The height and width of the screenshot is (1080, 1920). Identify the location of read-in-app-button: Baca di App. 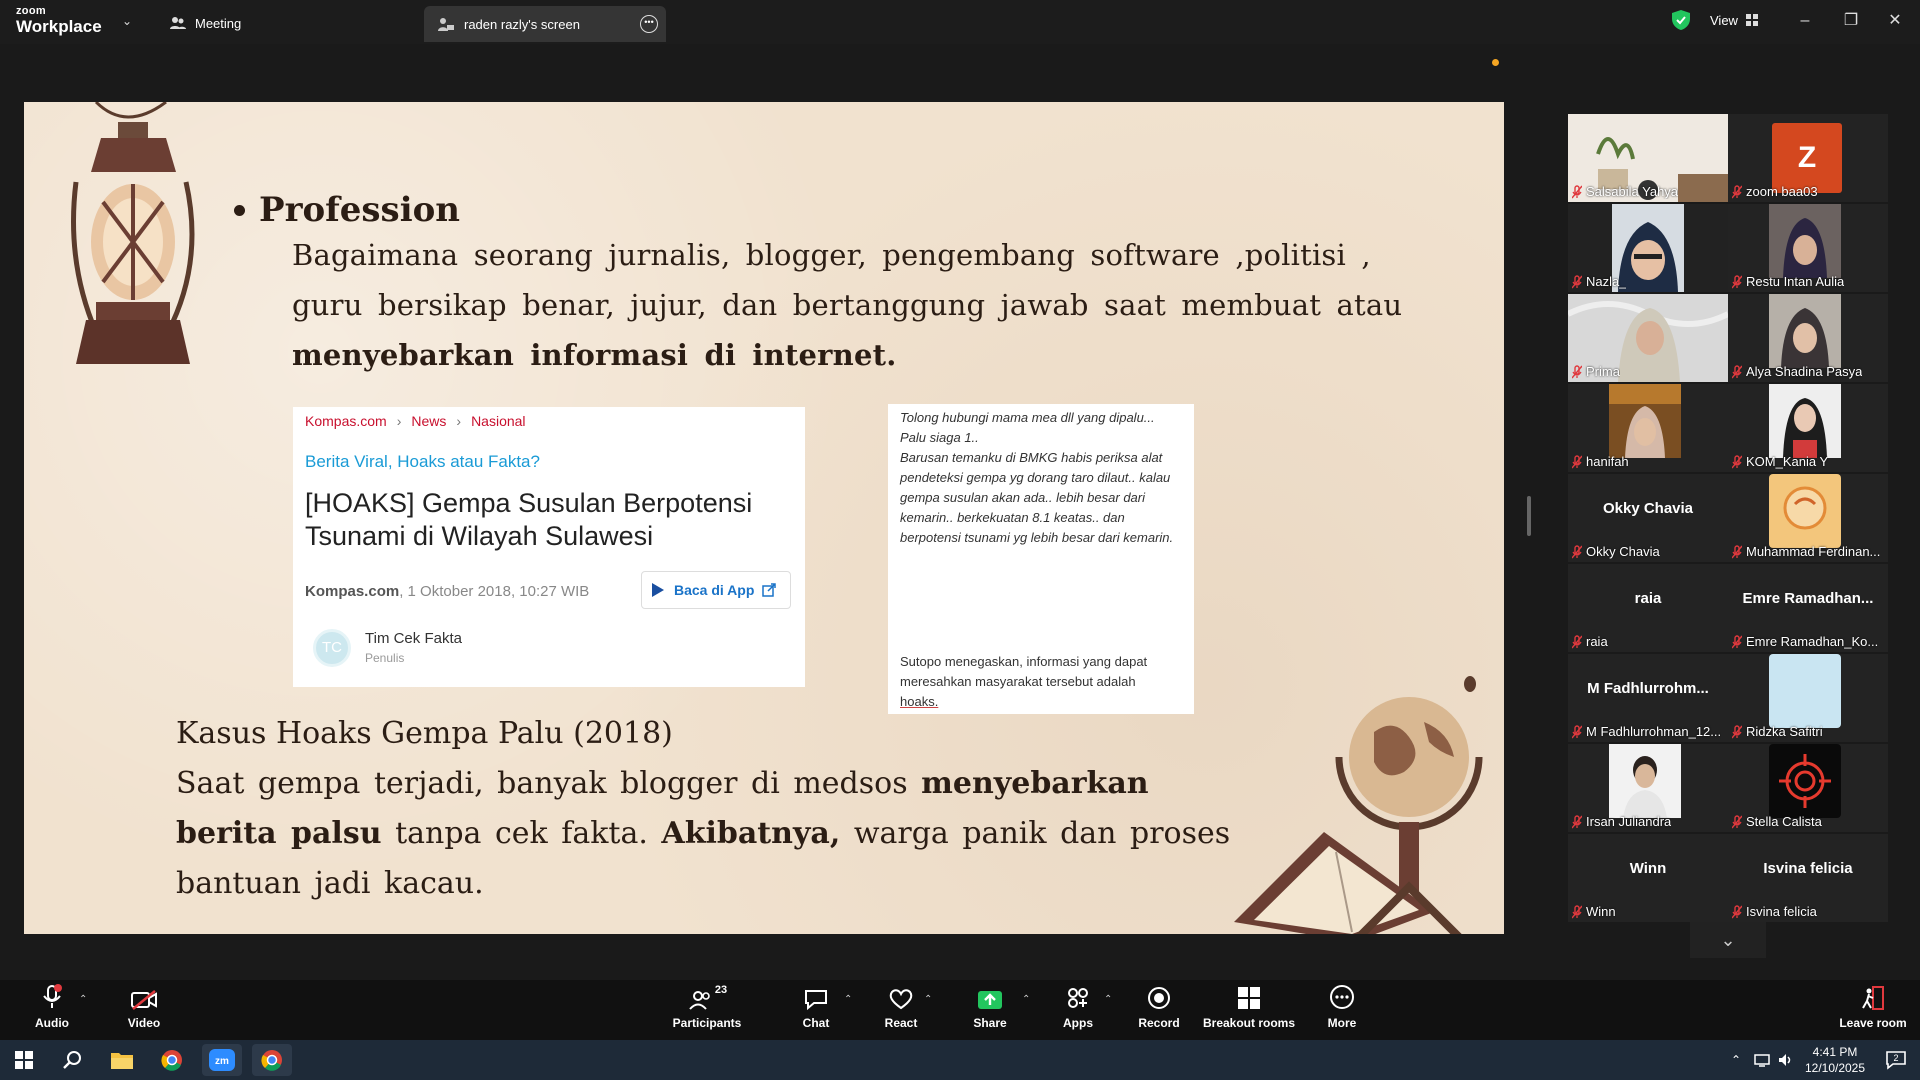
(716, 590).